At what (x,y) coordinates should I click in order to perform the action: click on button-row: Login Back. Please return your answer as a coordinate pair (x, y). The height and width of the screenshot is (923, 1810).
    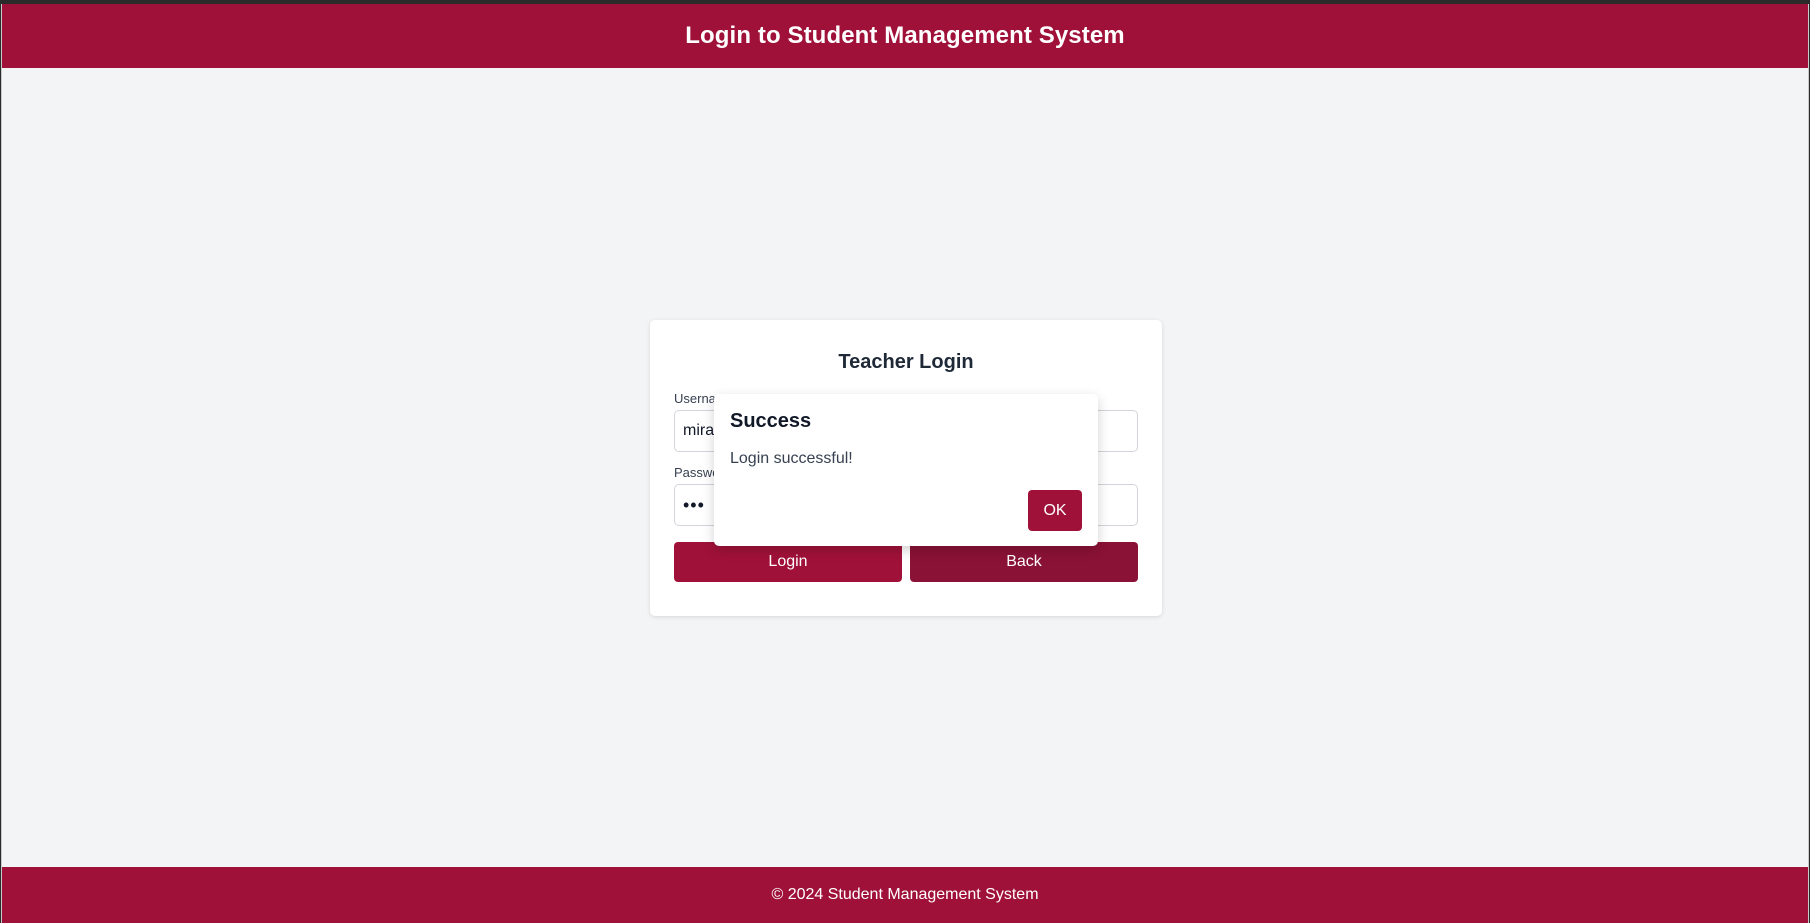
    Looking at the image, I should click on (906, 562).